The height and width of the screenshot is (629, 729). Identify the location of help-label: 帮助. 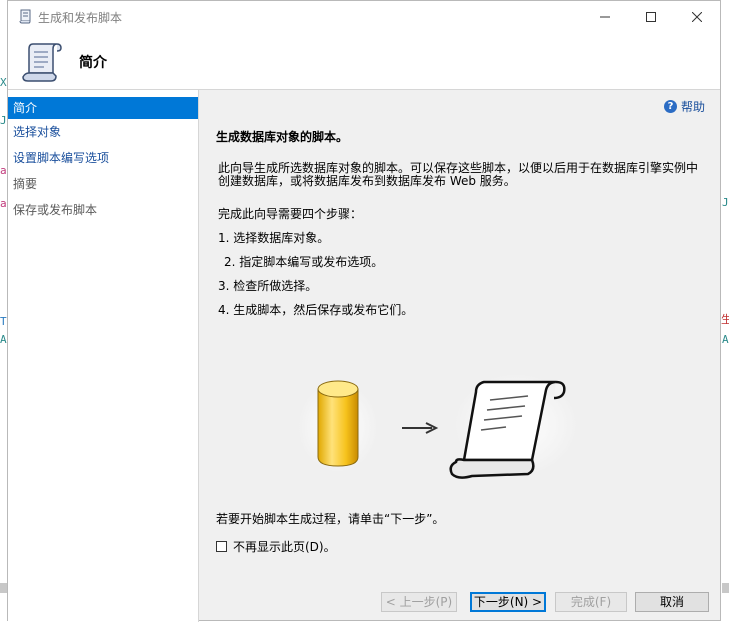
(693, 107).